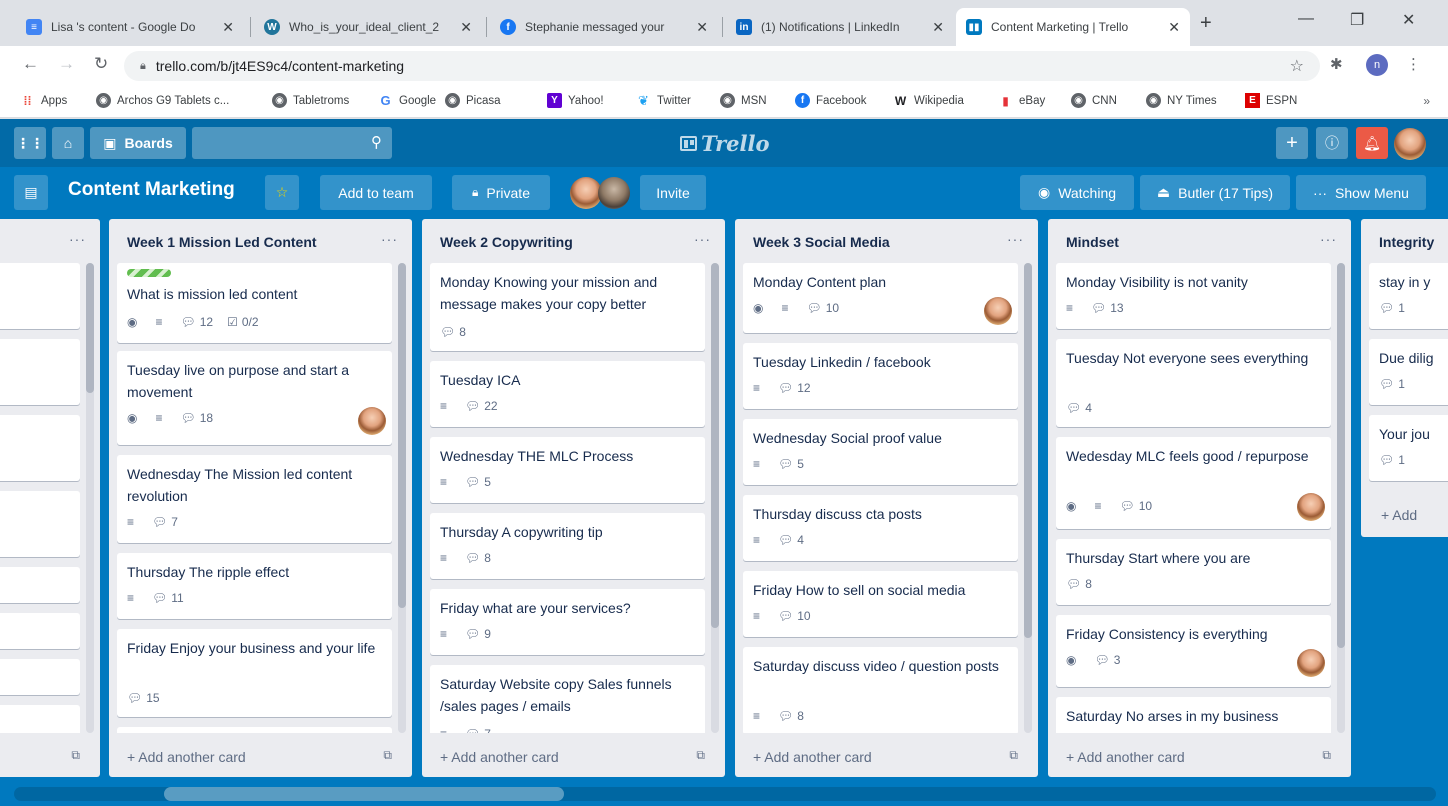 The height and width of the screenshot is (806, 1448). Describe the element at coordinates (376, 192) in the screenshot. I see `add-to-team-button: Add to team` at that location.